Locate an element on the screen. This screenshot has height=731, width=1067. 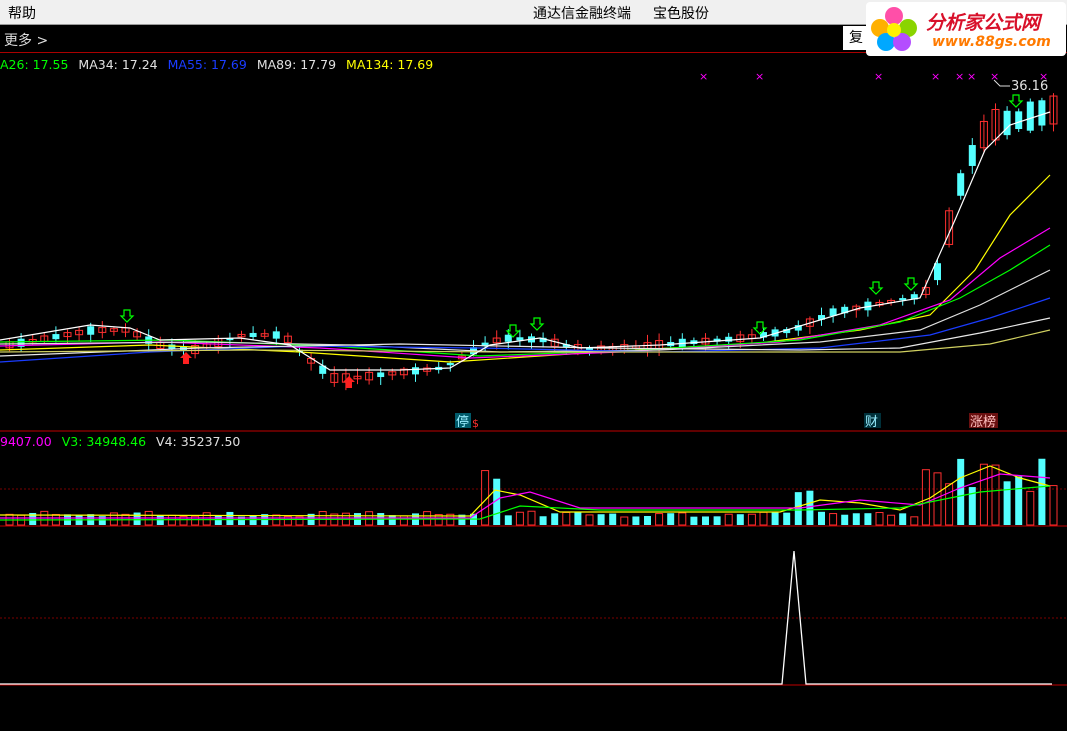
event-tag: $ is located at coordinates (475, 423).